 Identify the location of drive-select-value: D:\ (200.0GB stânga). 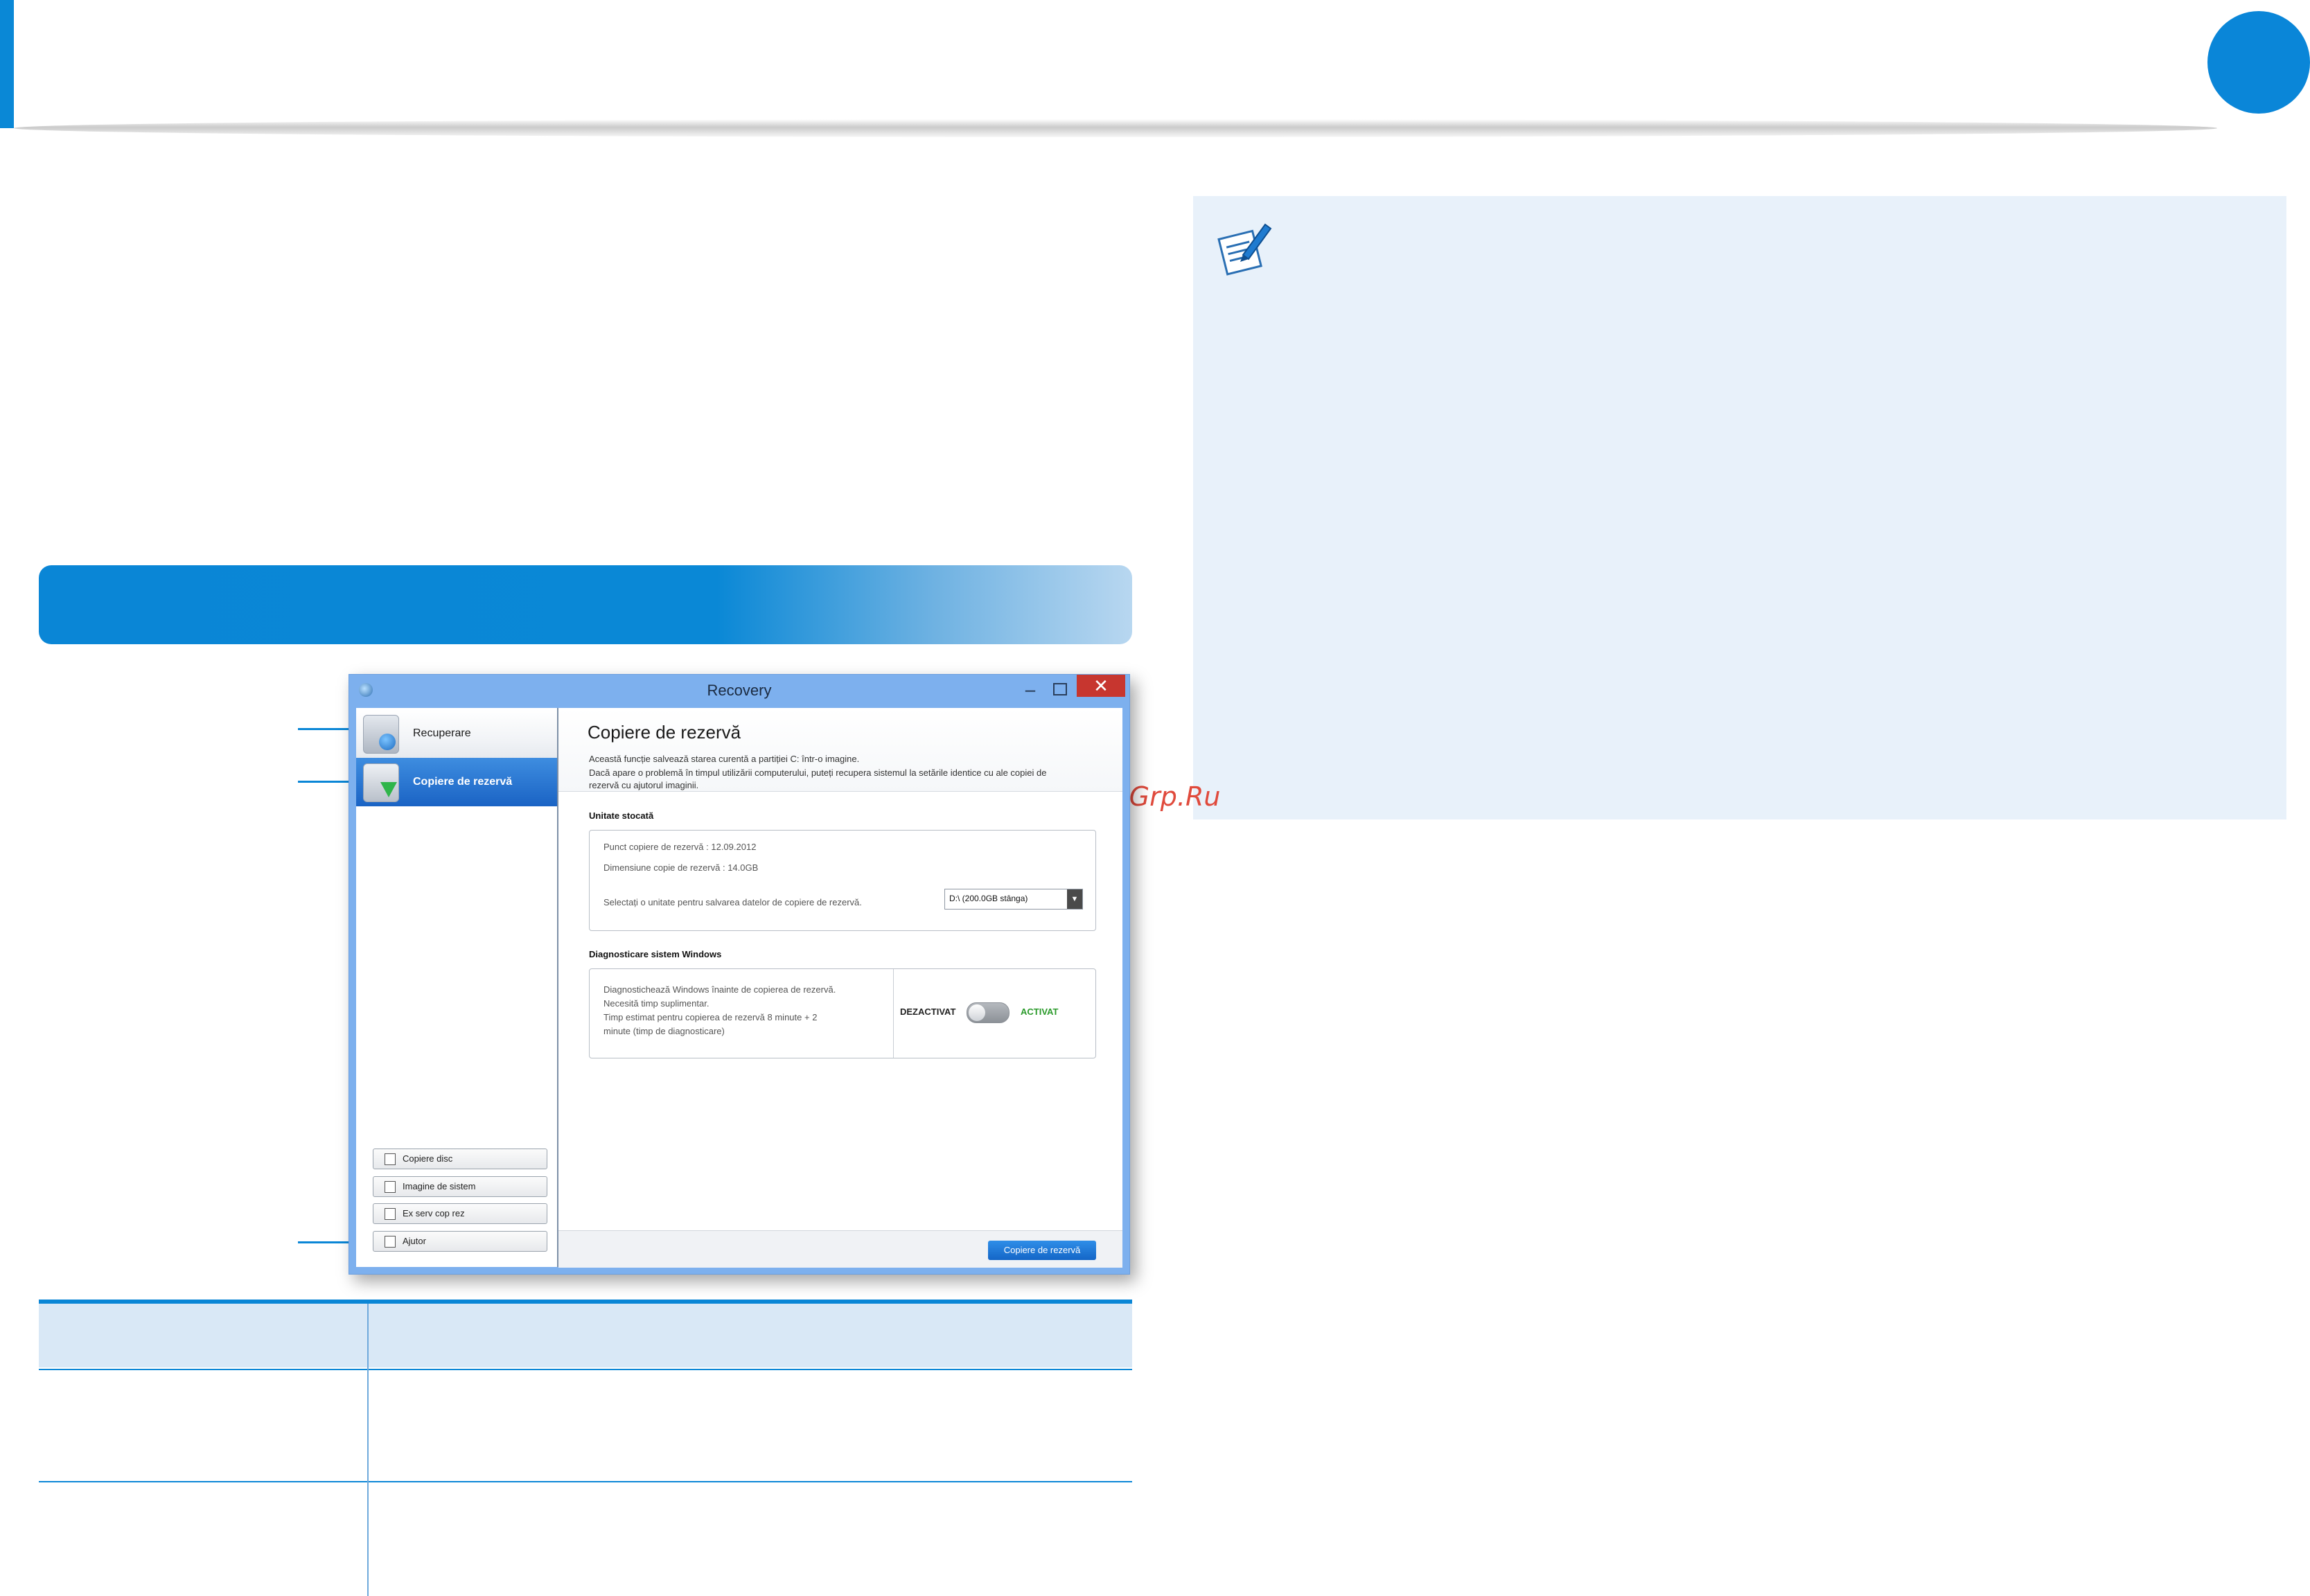
(988, 898).